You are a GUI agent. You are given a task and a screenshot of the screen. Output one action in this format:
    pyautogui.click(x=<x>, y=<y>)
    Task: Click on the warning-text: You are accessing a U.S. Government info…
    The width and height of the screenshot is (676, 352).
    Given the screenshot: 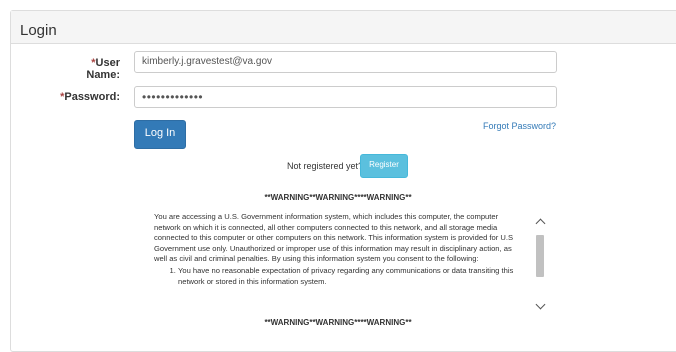 What is the action you would take?
    pyautogui.click(x=340, y=249)
    